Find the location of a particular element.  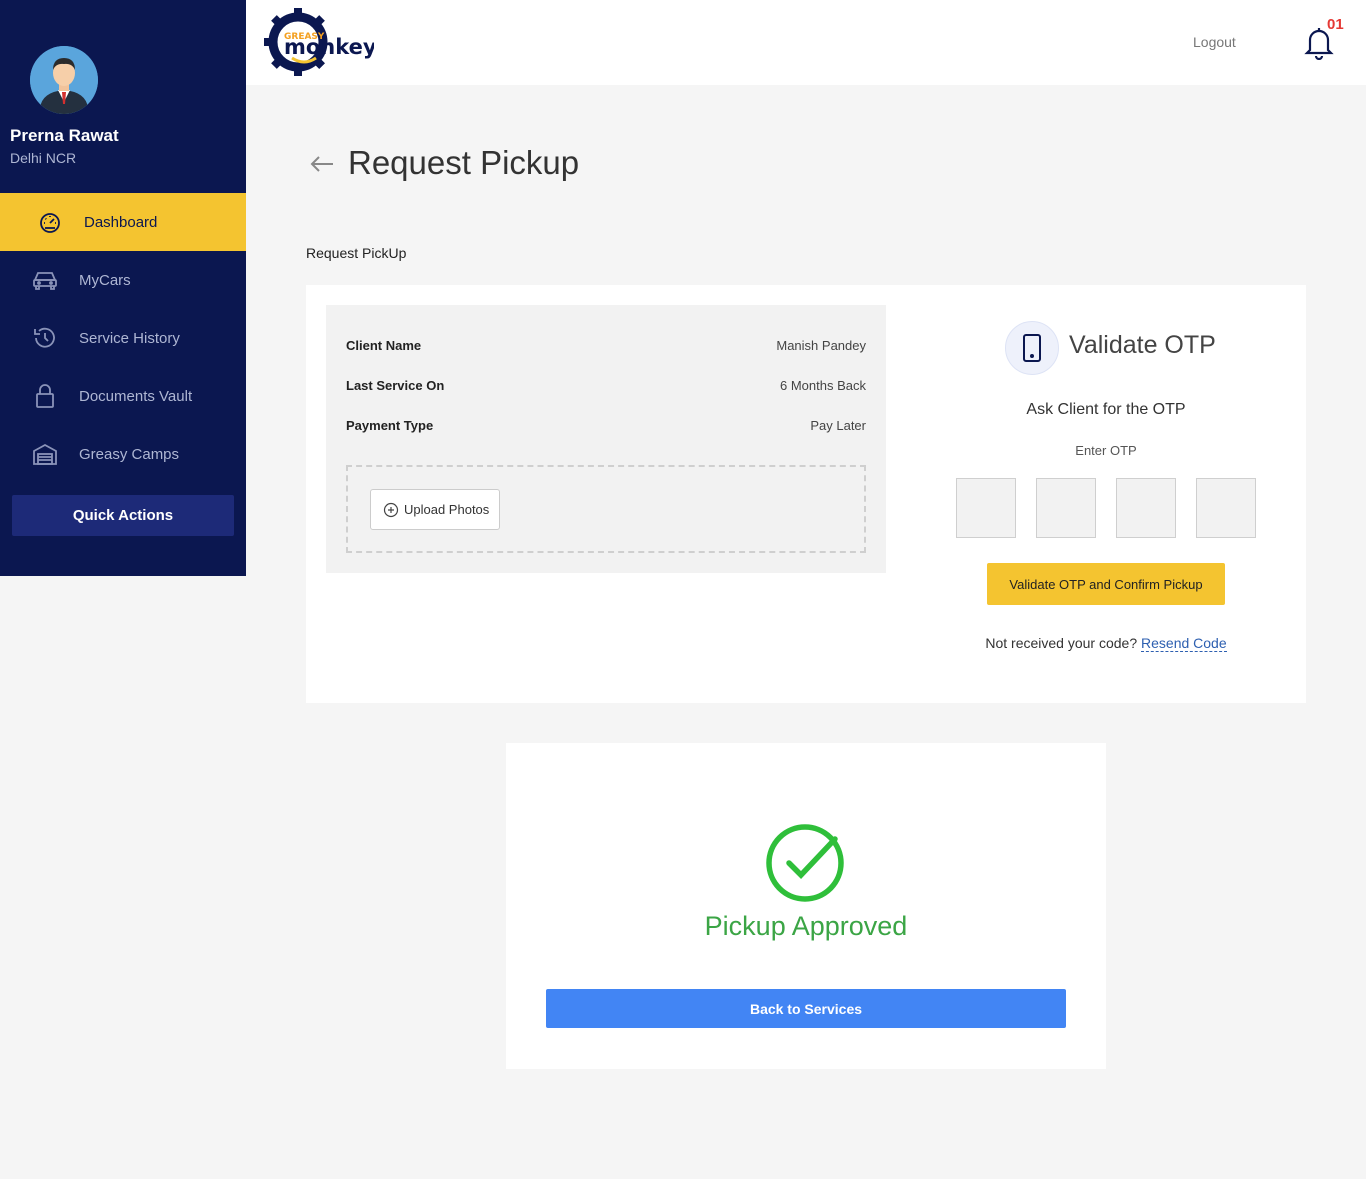

history-icon is located at coordinates (45, 338).